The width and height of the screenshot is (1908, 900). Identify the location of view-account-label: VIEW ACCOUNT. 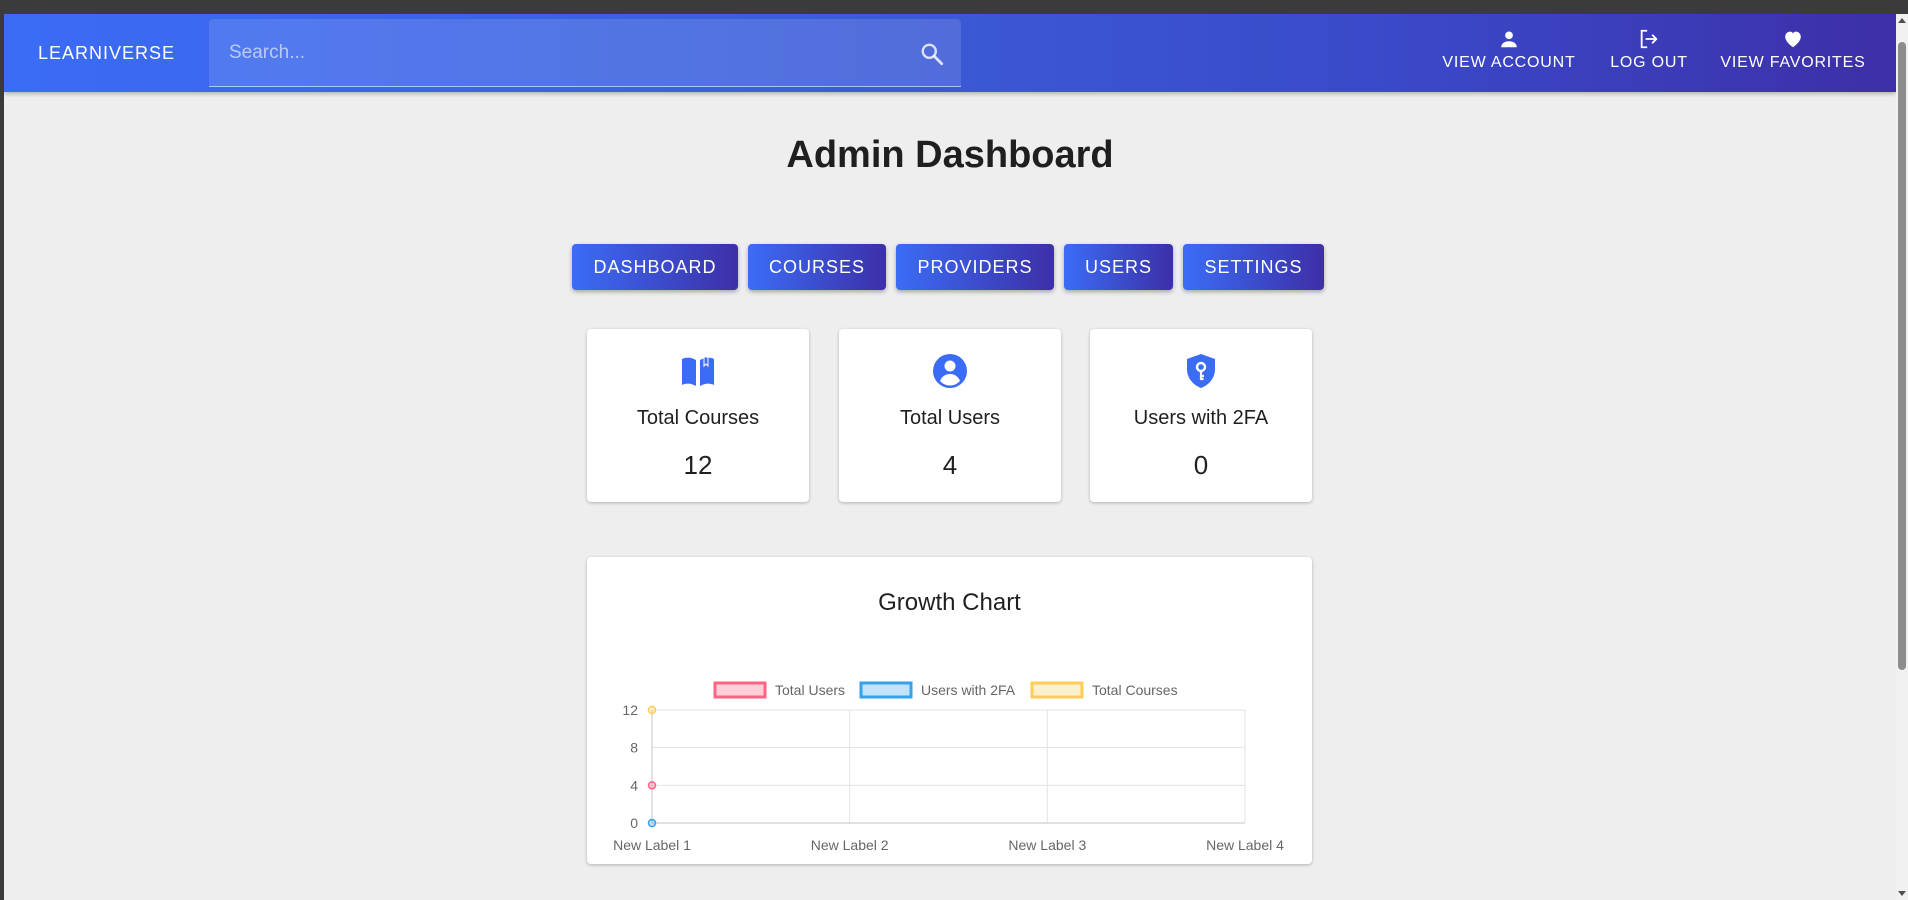
(1509, 62).